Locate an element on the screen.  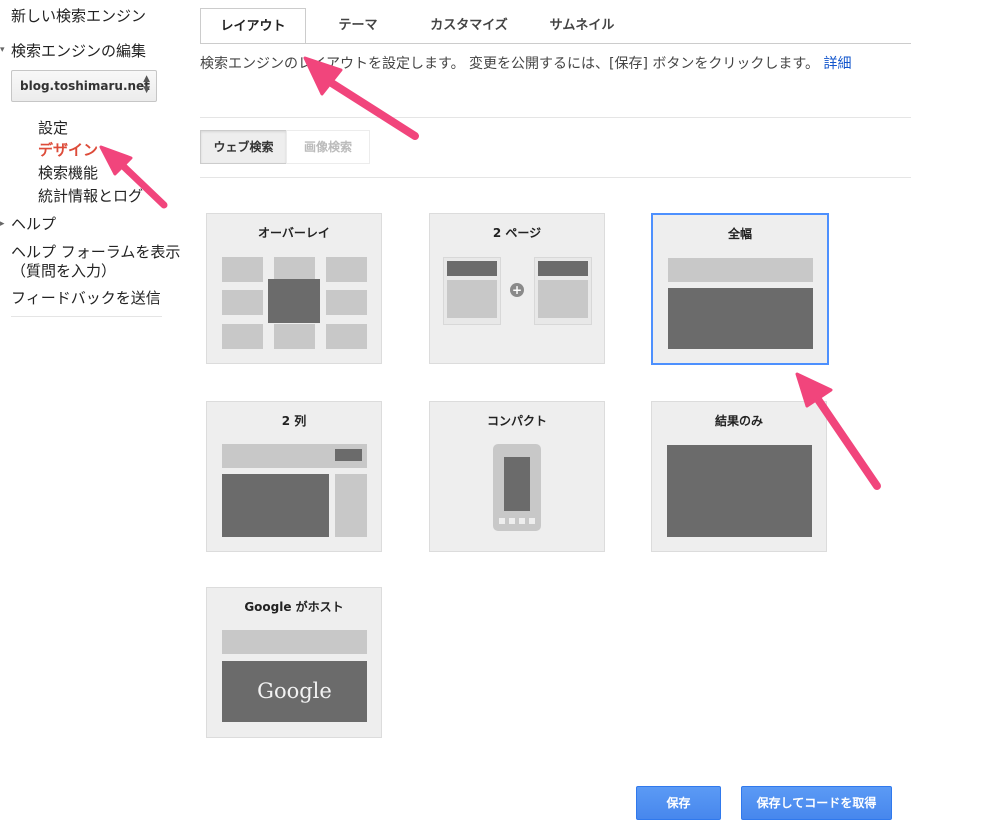
save-button: 保存 is located at coordinates (678, 803).